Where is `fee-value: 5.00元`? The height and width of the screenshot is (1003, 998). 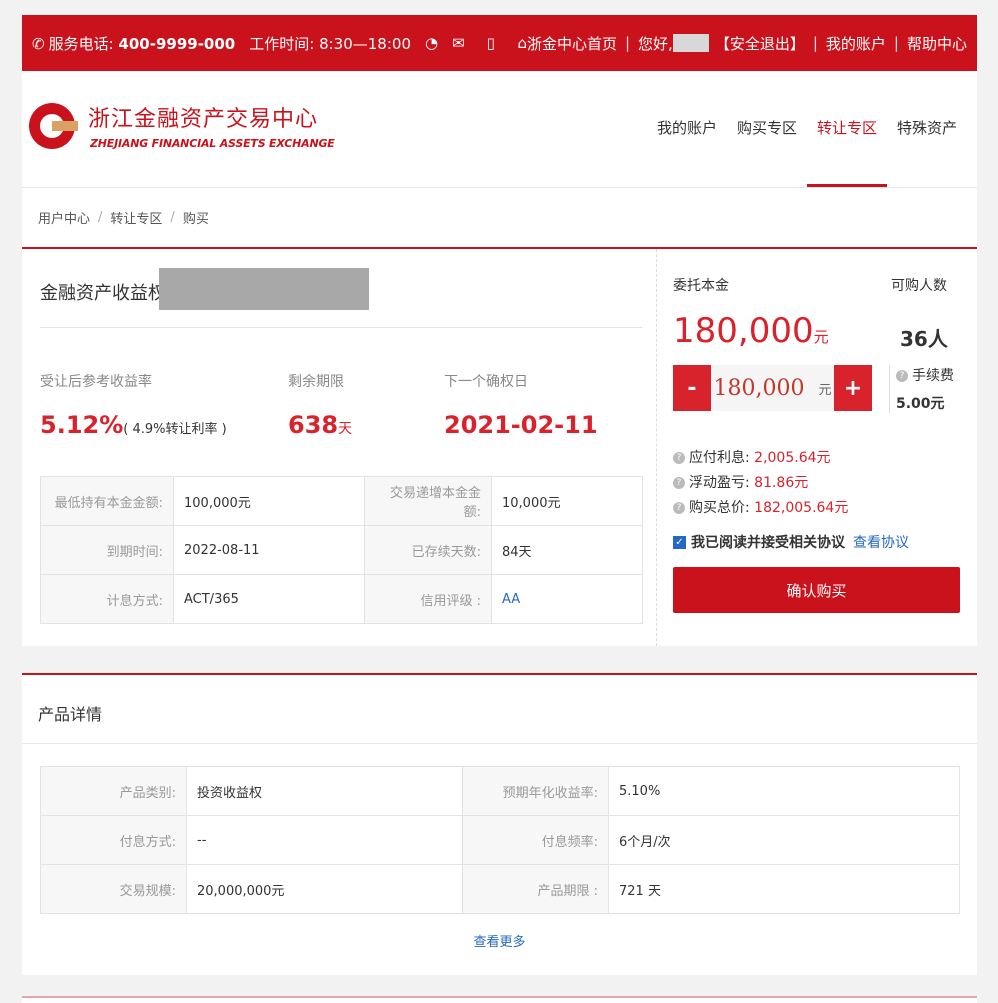 fee-value: 5.00元 is located at coordinates (920, 404).